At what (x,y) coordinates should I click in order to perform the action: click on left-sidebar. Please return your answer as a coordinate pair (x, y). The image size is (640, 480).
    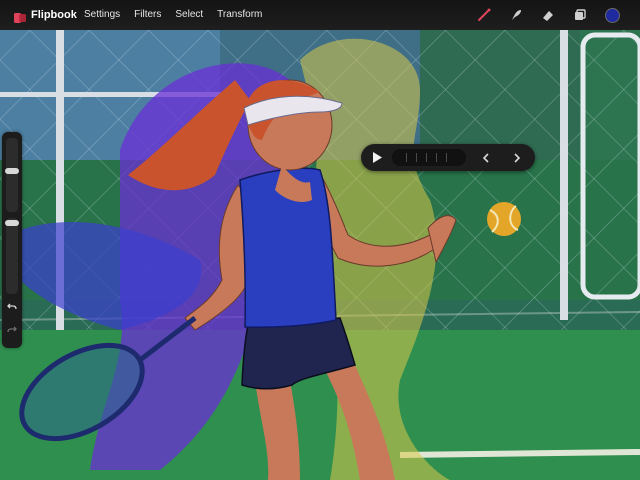
    Looking at the image, I should click on (12, 240).